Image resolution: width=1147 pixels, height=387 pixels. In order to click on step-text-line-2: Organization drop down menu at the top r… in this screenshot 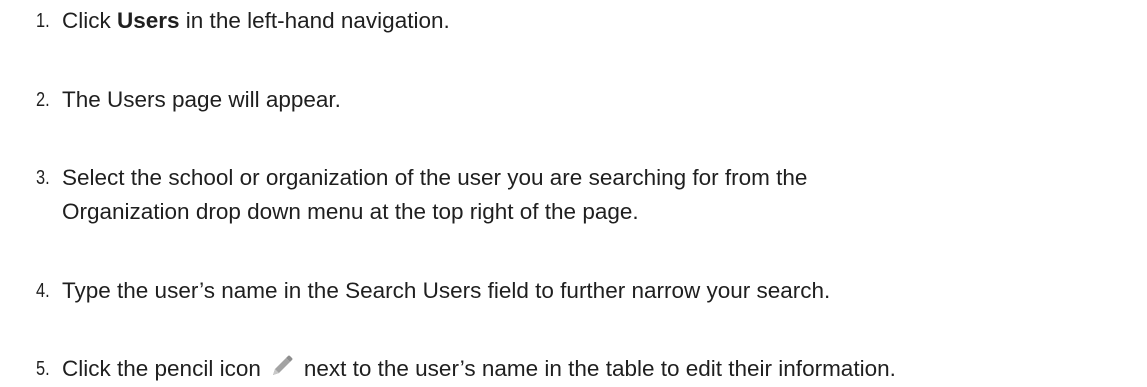, I will do `click(350, 211)`.